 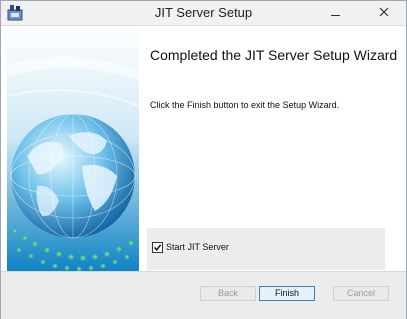 I want to click on back-button: Back, so click(x=228, y=293).